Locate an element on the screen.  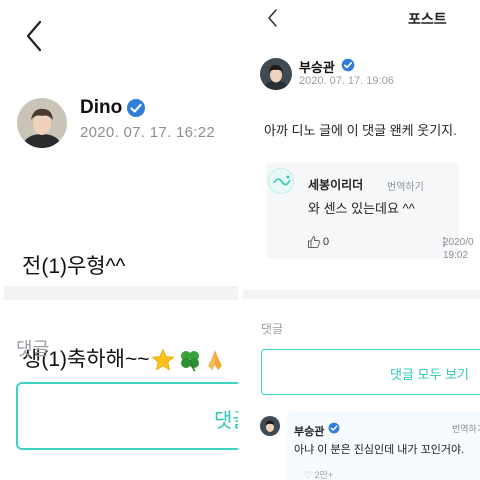
reply-comment-card: 부승관 번역하기 아냐 이 분은 진심인데 내가 꼬인거야. ♡ 2만+ is located at coordinates (383, 445).